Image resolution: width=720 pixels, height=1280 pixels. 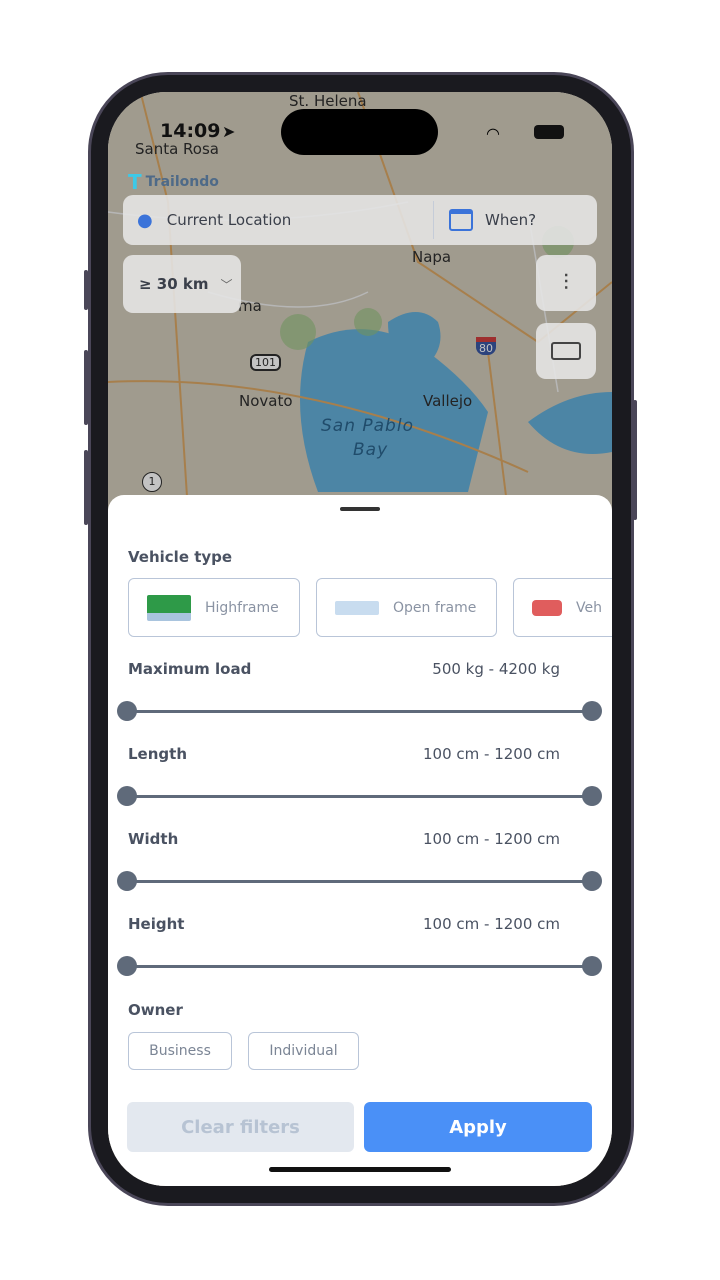 I want to click on width-label: Width, so click(x=153, y=839).